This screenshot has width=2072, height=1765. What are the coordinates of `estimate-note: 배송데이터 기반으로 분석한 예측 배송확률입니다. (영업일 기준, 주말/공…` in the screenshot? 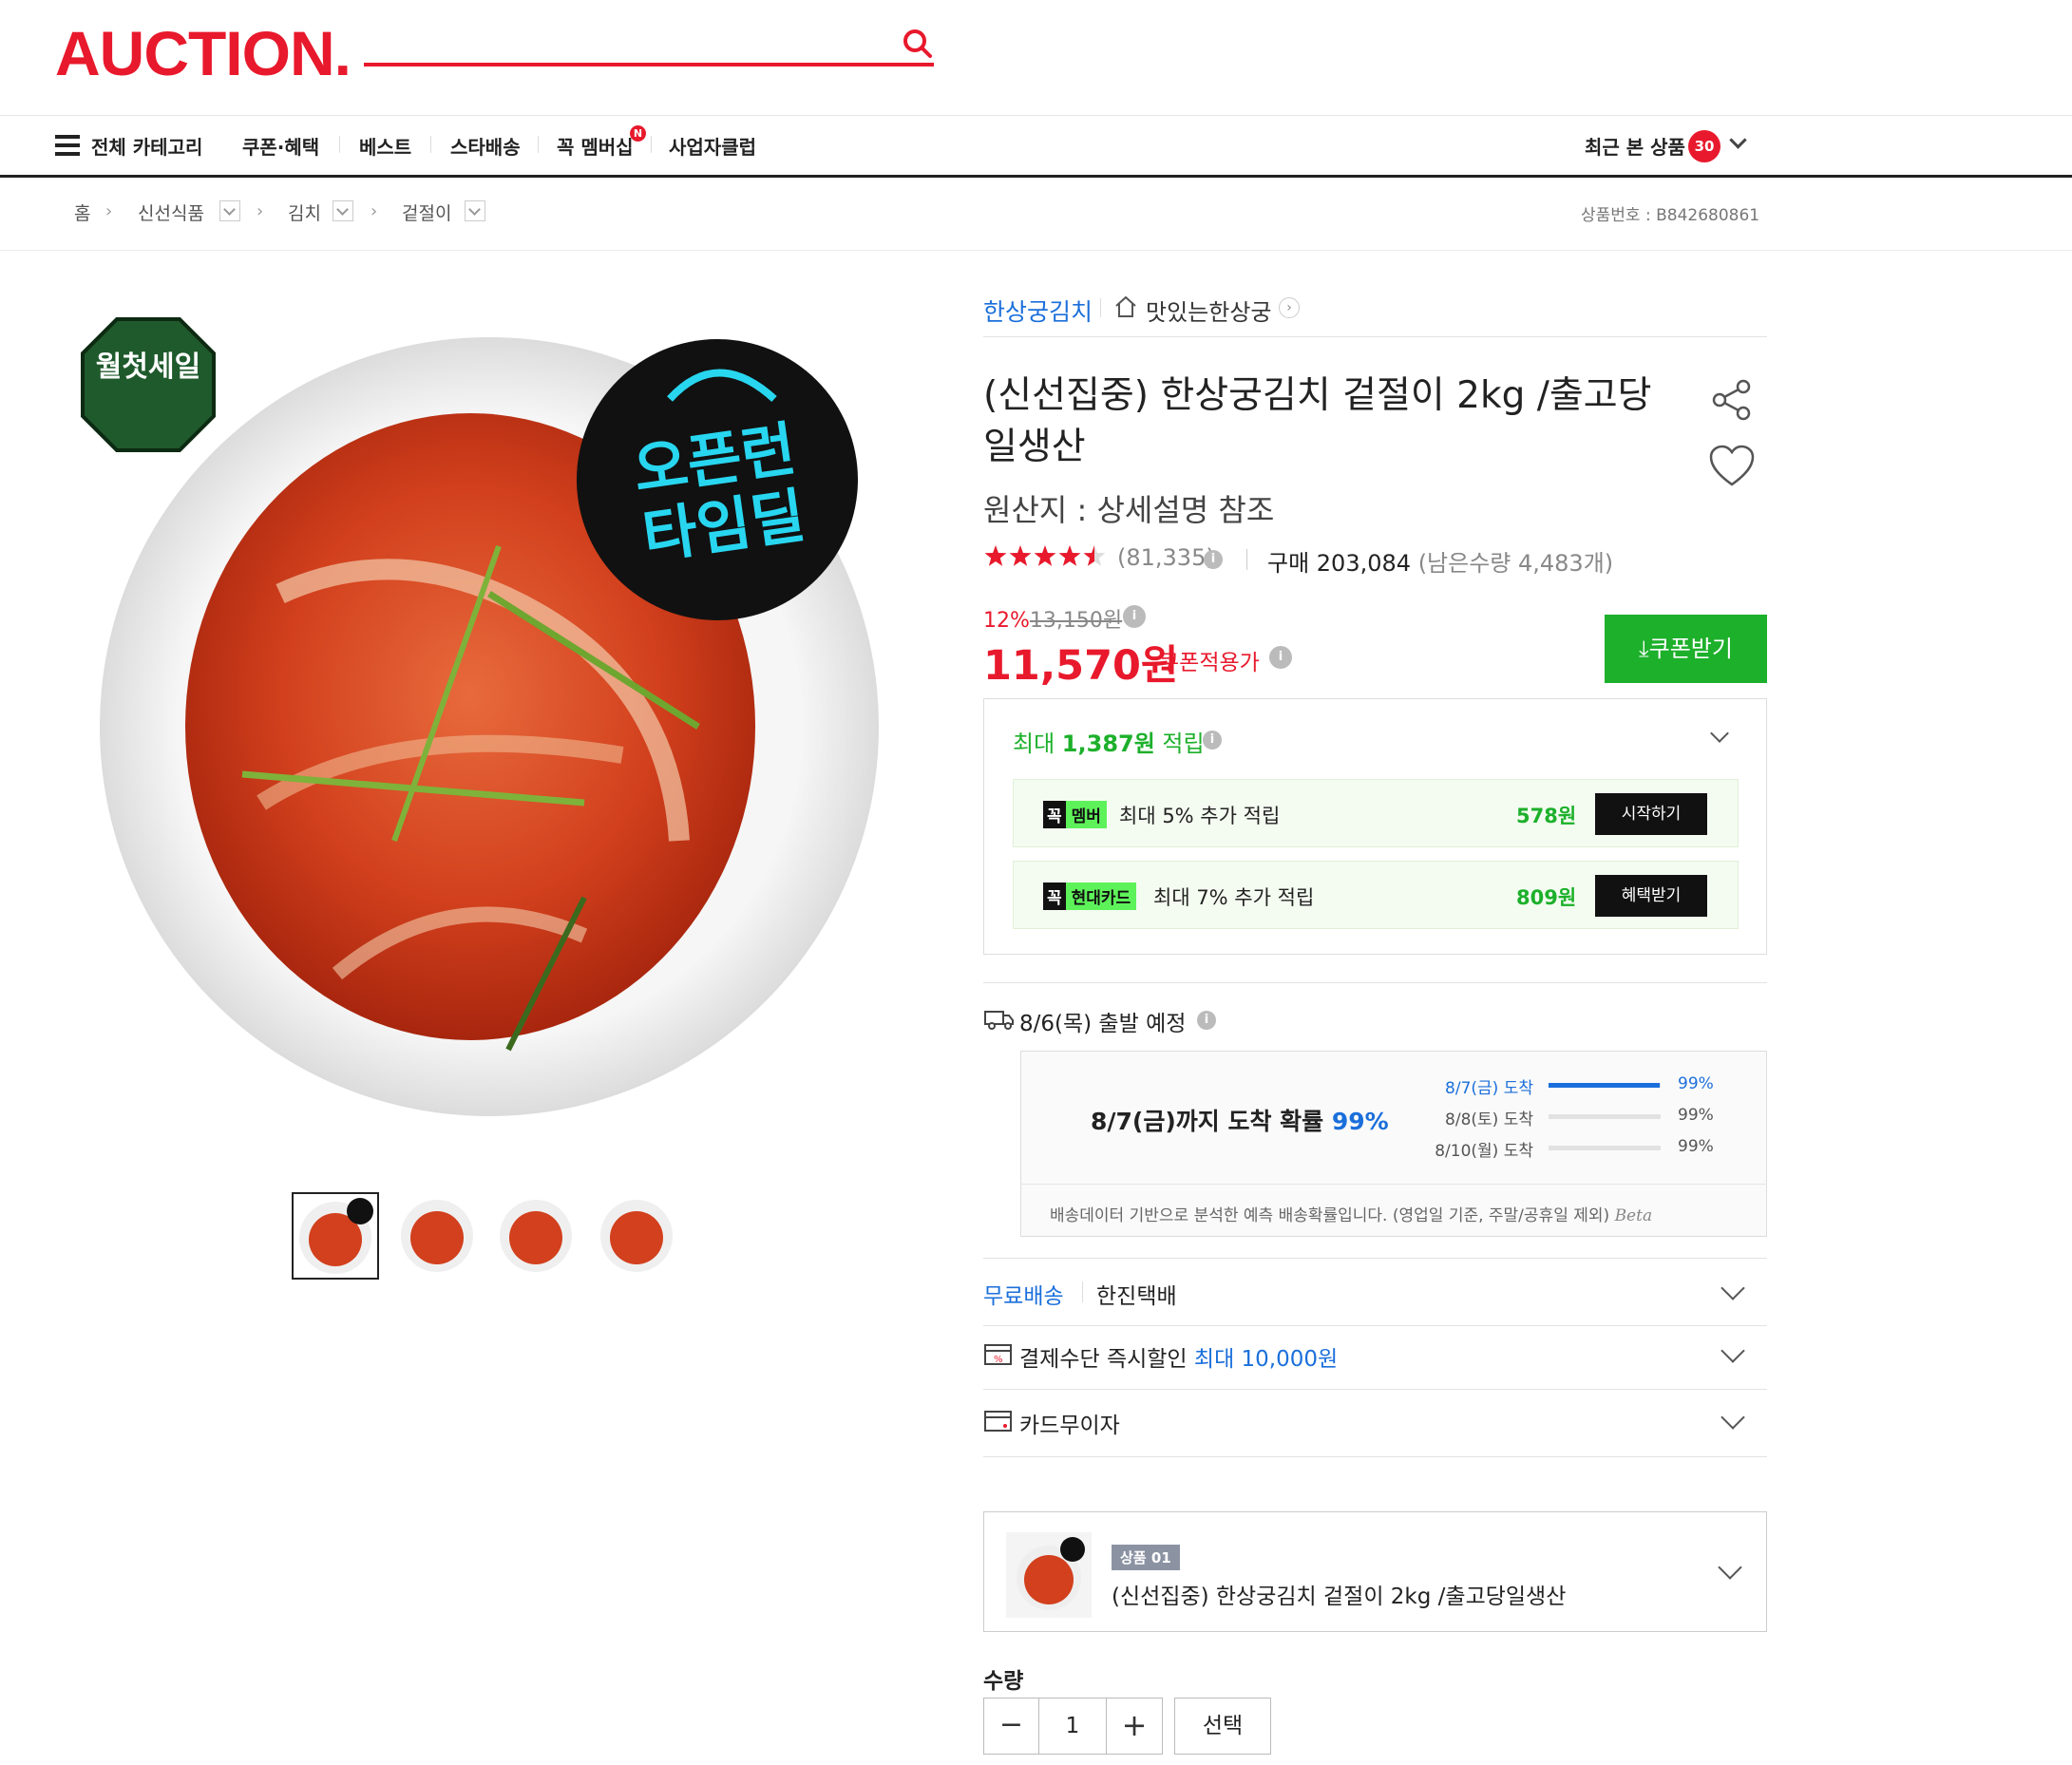 It's located at (1352, 1216).